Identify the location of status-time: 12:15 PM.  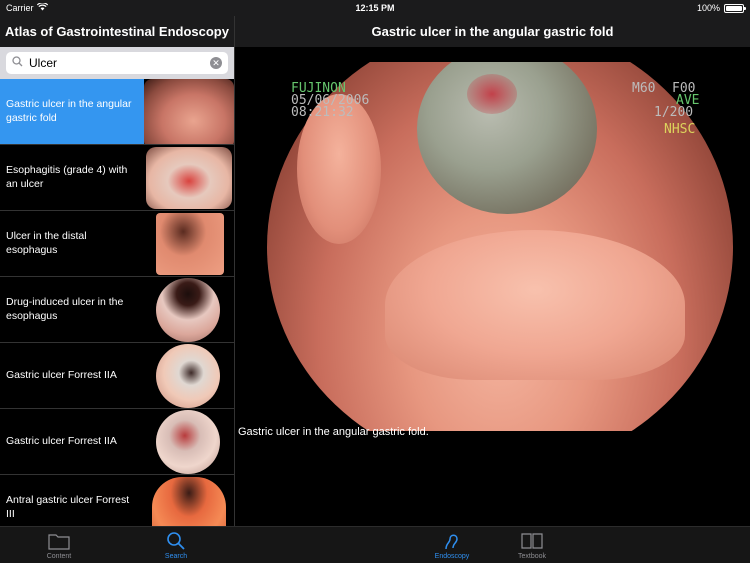
(375, 8).